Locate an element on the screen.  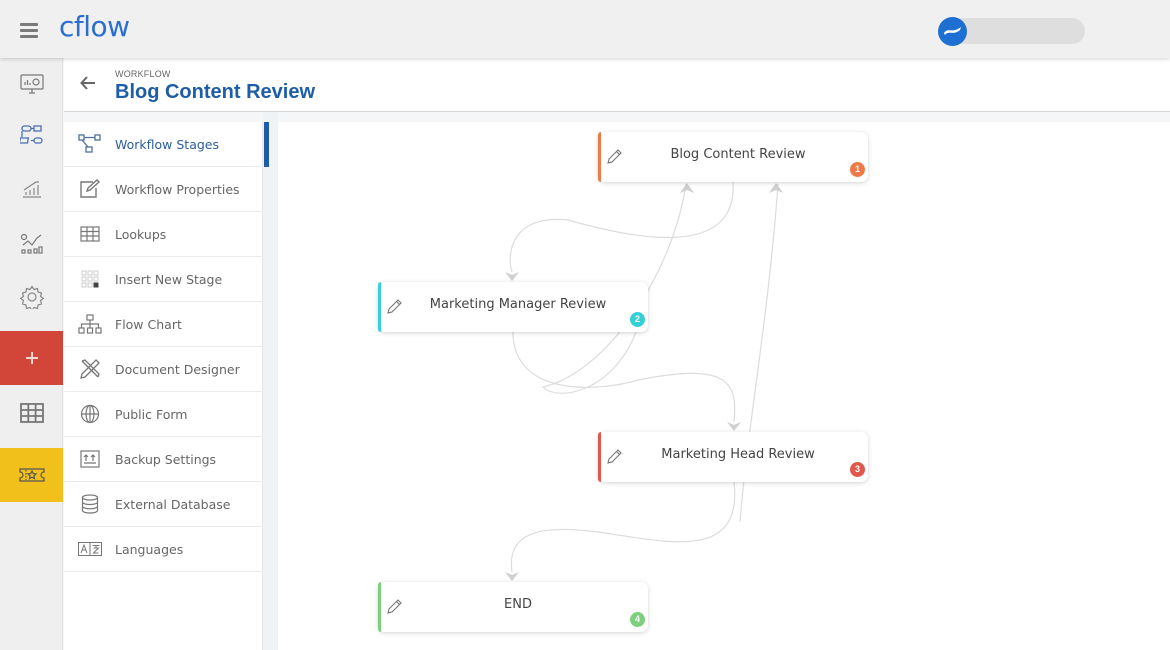
subnav-label: Document Designer is located at coordinates (177, 369).